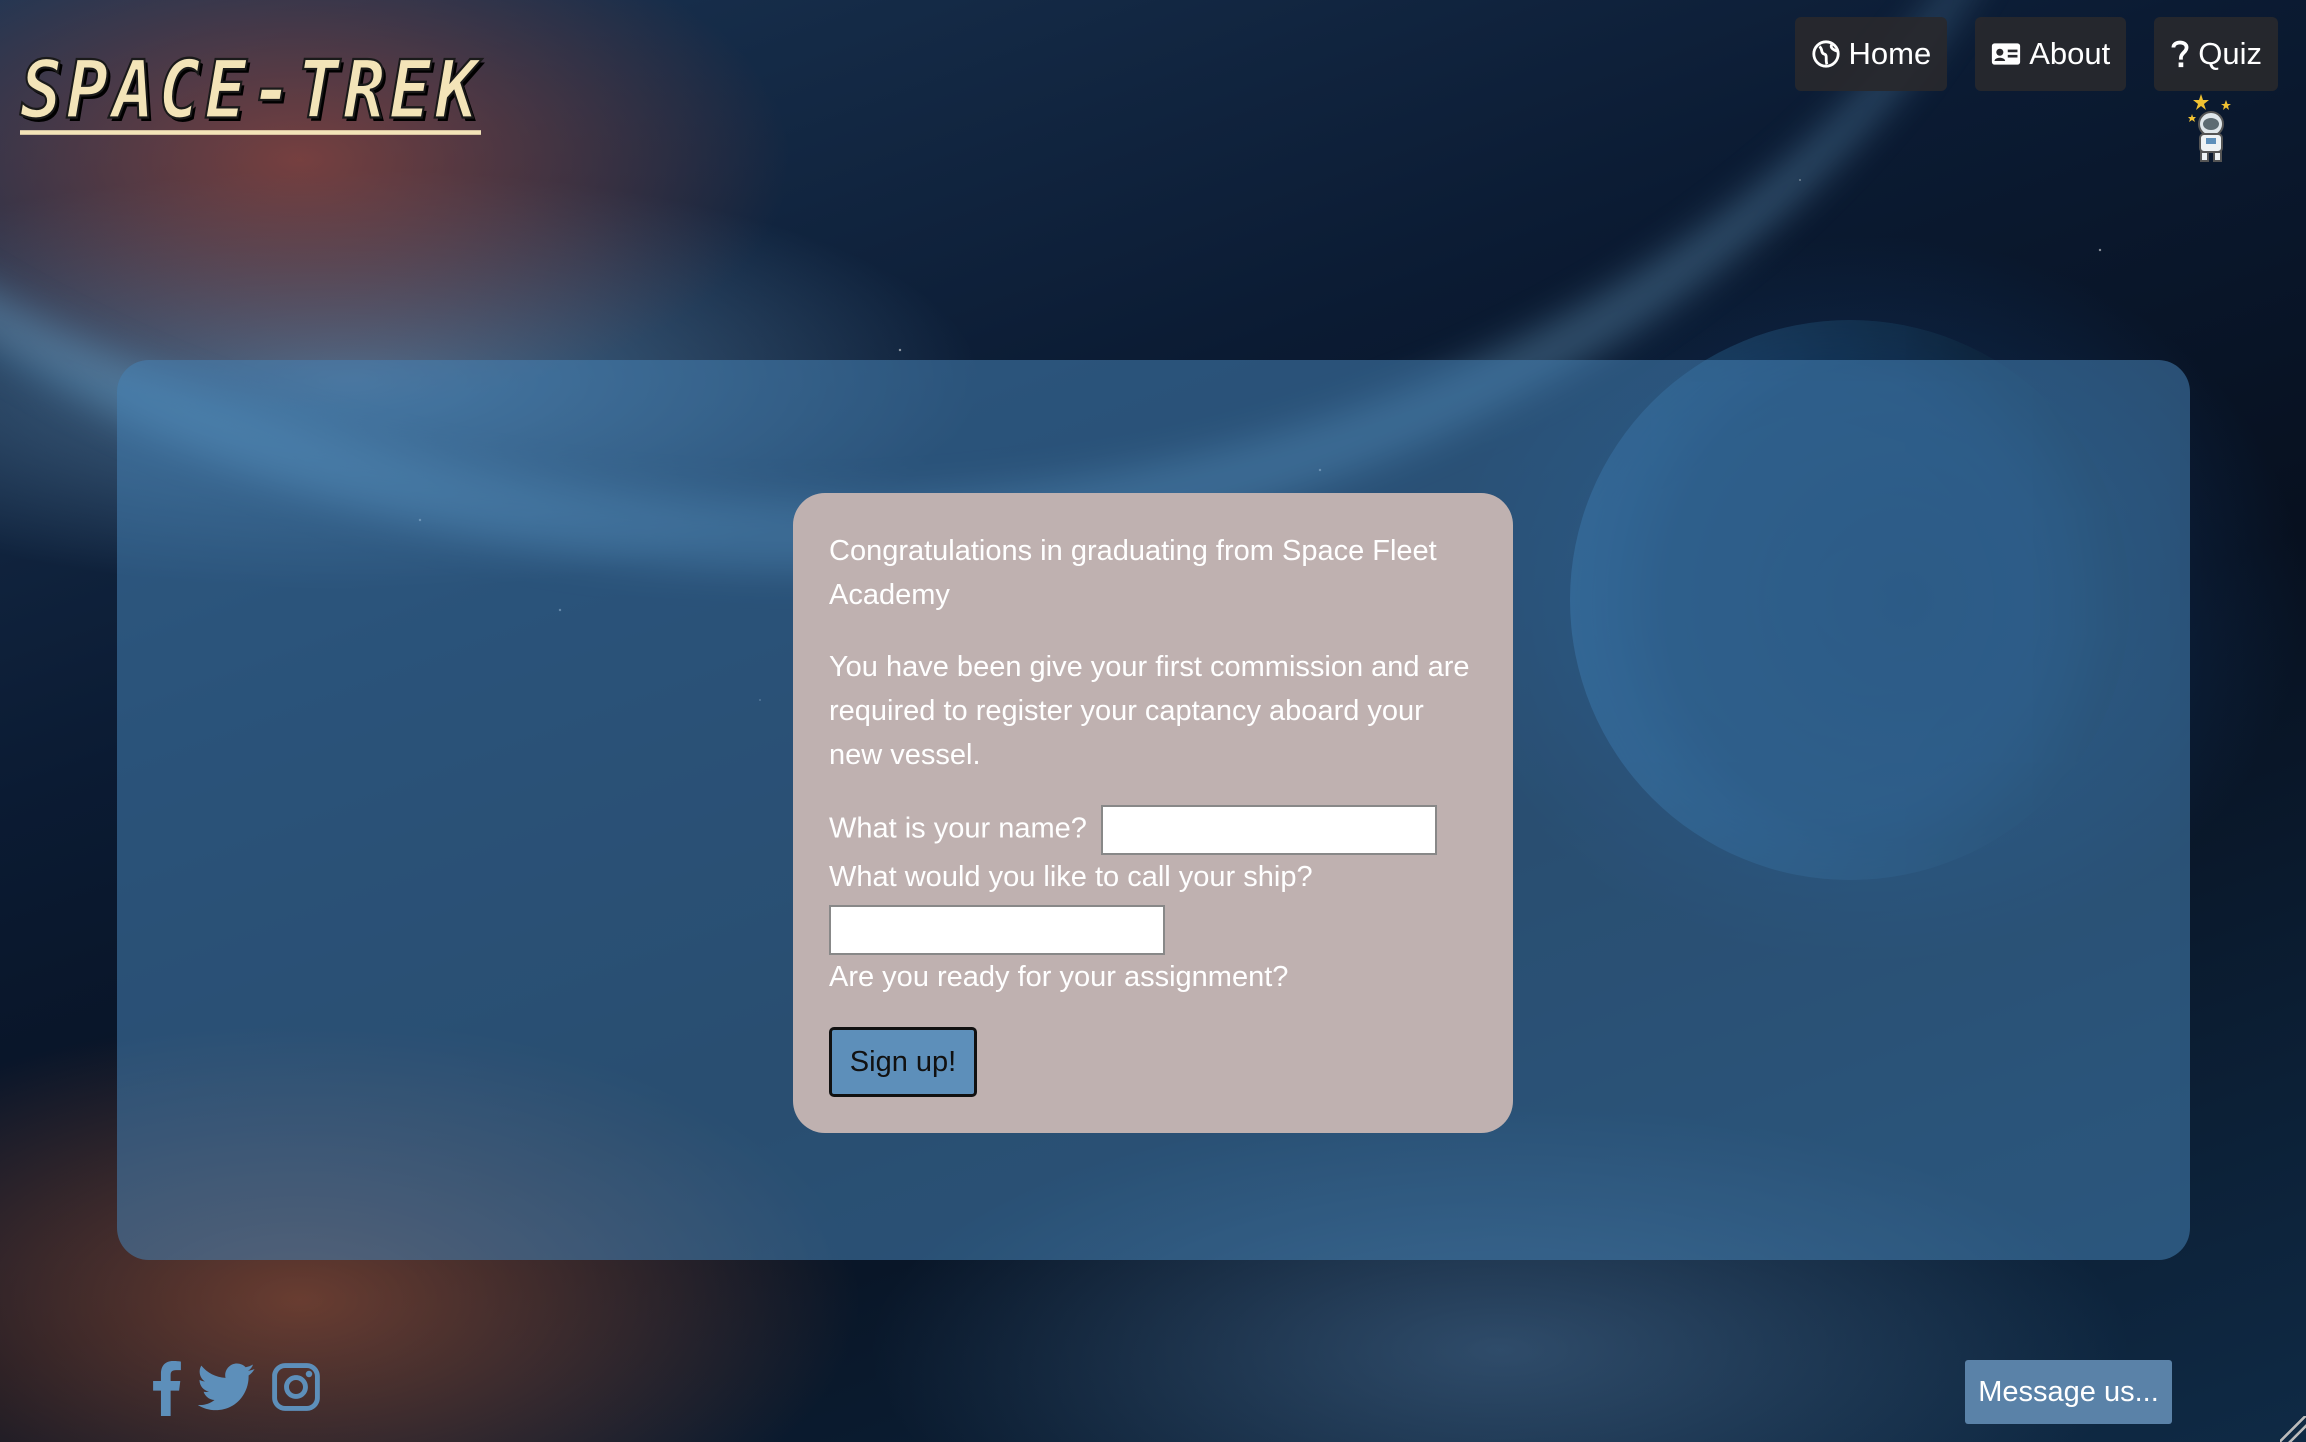  What do you see at coordinates (1826, 54) in the screenshot?
I see `globe-icon` at bounding box center [1826, 54].